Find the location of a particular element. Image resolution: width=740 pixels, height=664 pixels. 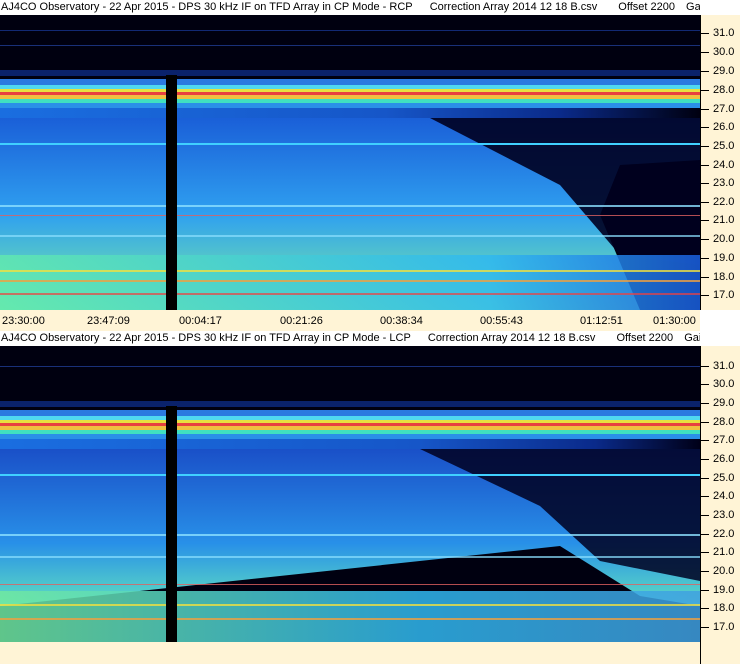

time-label: 00:04:17 is located at coordinates (200, 321).